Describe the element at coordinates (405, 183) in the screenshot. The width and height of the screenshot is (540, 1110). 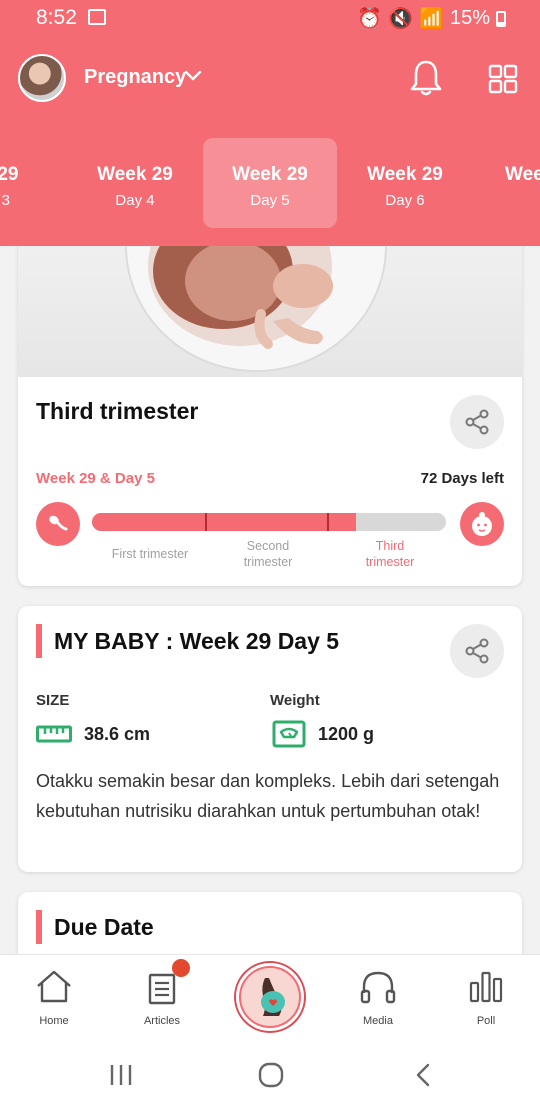
I see `tab-week29-day6: Week 29 Day 6` at that location.